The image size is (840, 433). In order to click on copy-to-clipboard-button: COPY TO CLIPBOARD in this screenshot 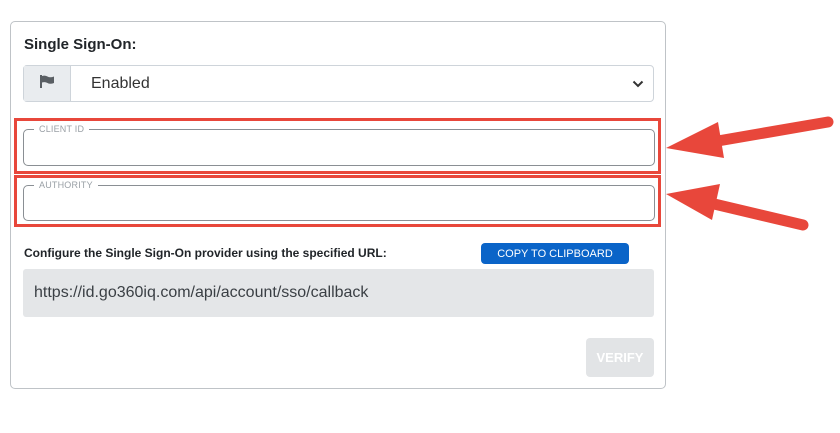, I will do `click(555, 253)`.